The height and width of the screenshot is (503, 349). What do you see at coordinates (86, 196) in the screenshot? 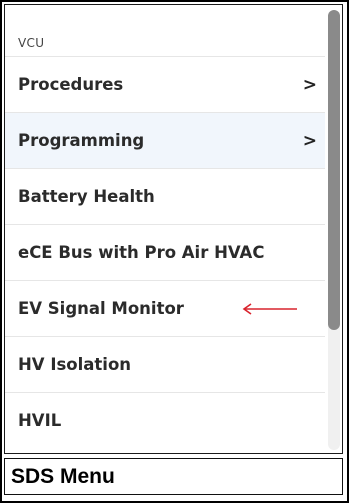
I see `menu-item-label: Battery Health` at bounding box center [86, 196].